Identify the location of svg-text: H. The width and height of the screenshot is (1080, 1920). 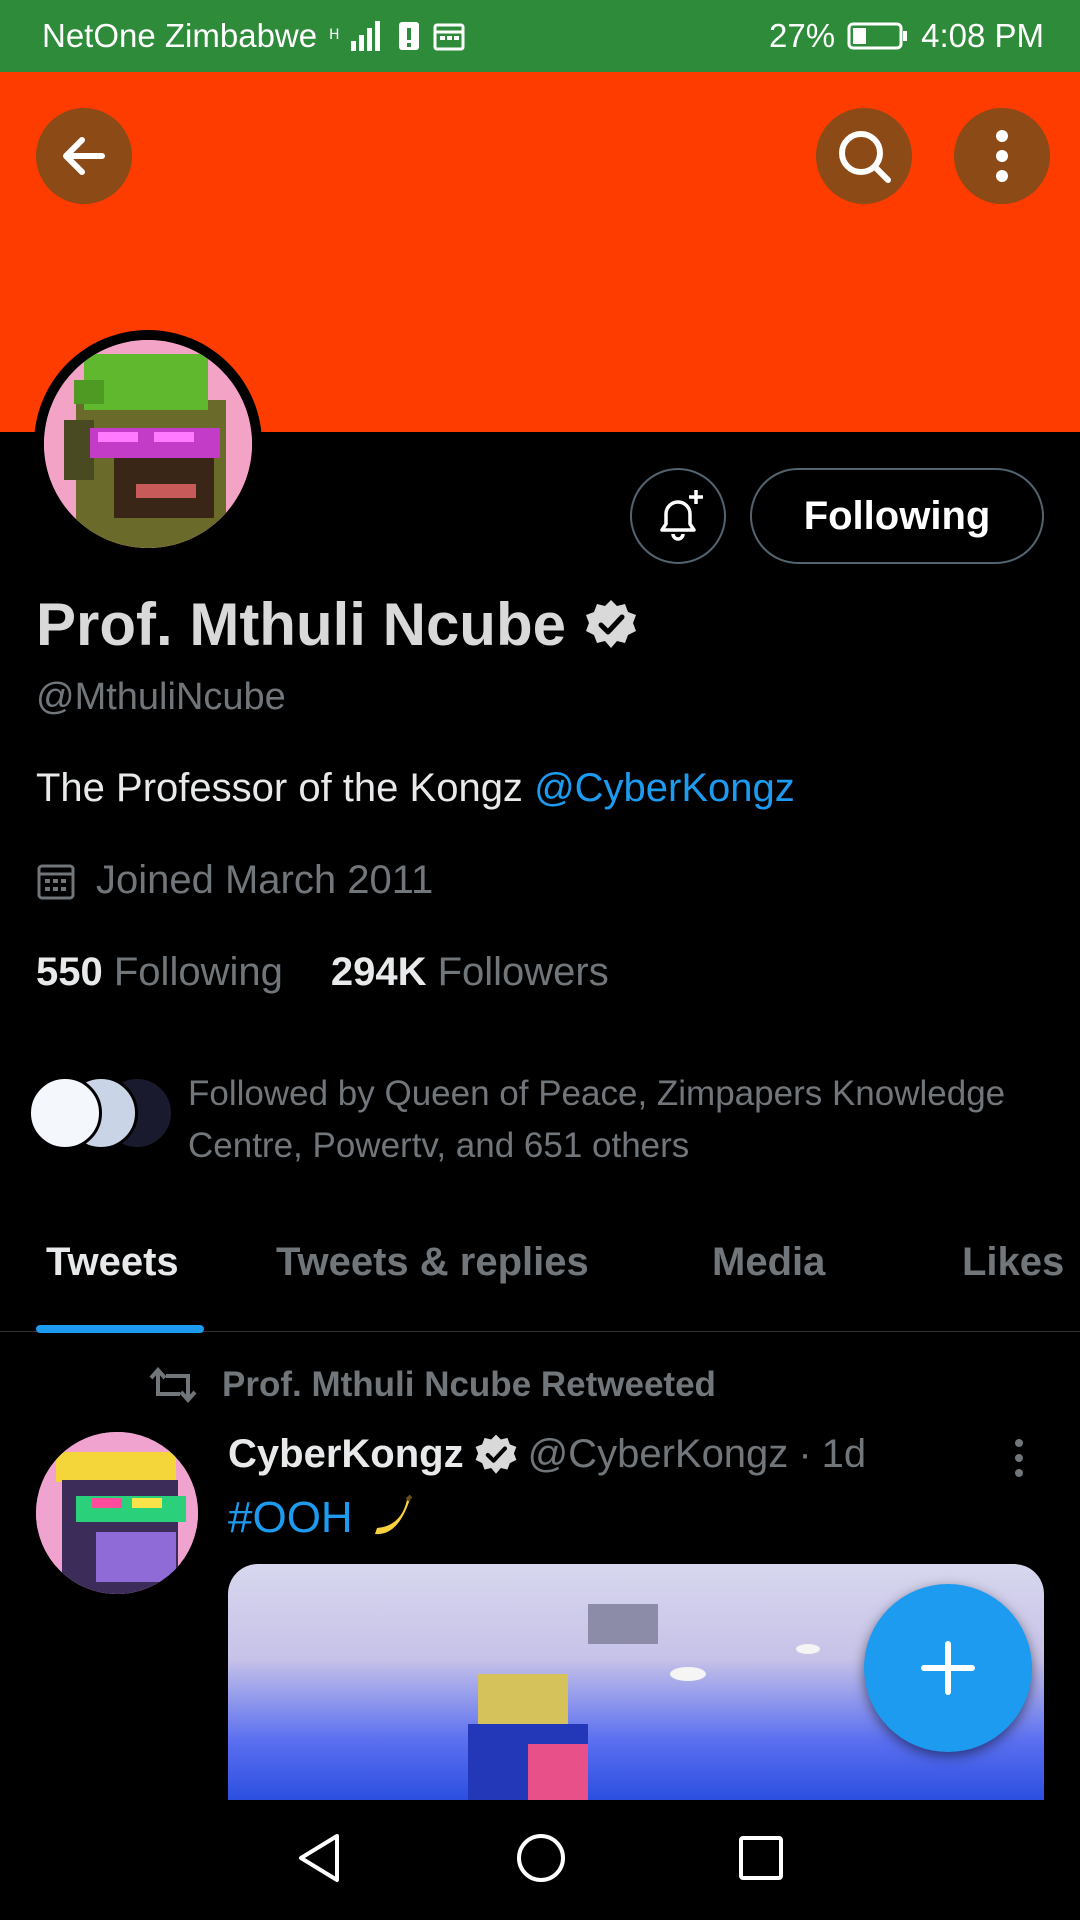
(334, 35).